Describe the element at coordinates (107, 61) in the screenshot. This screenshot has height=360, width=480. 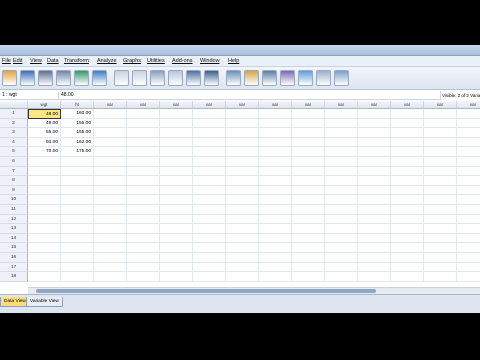
I see `menu-analyze: Analyze` at that location.